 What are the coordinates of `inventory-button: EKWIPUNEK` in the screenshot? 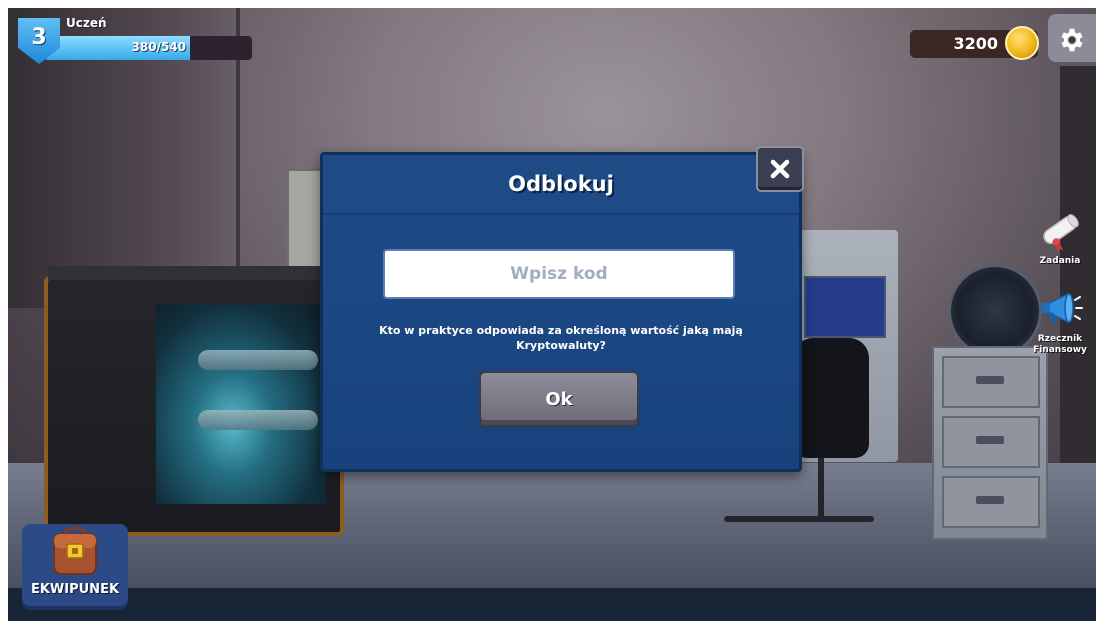 It's located at (75, 567).